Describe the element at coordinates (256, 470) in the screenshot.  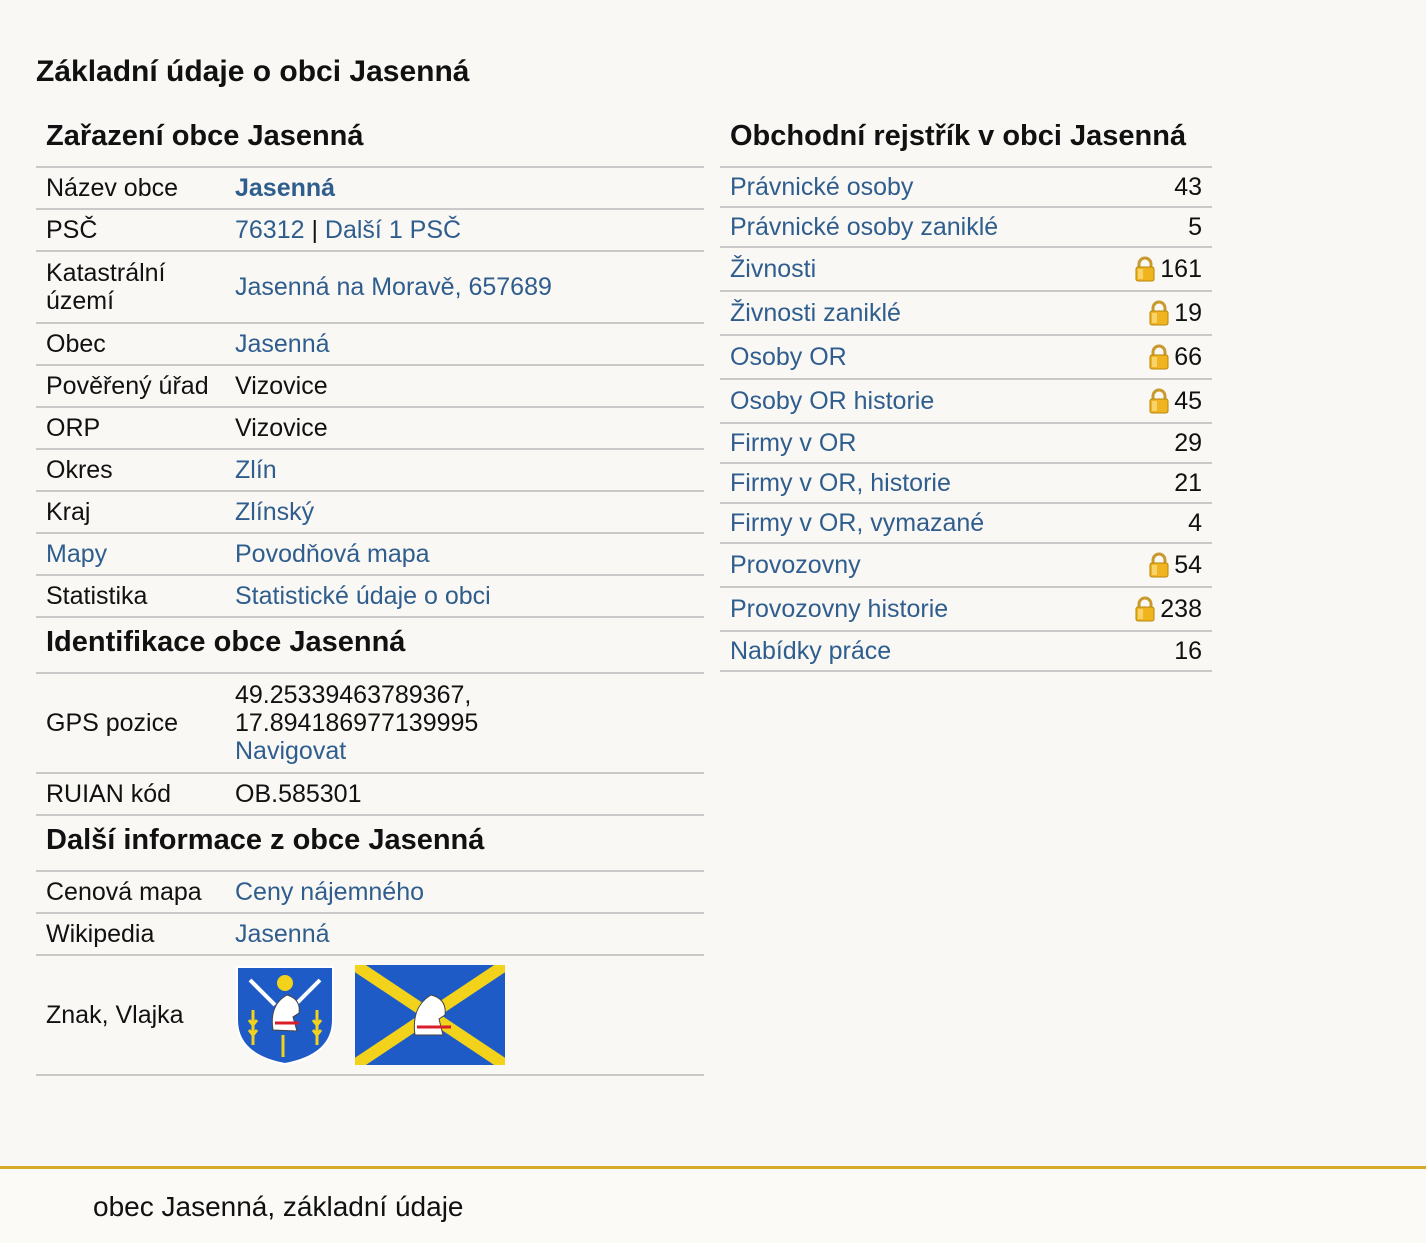
I see `okres-link: Zlín` at that location.